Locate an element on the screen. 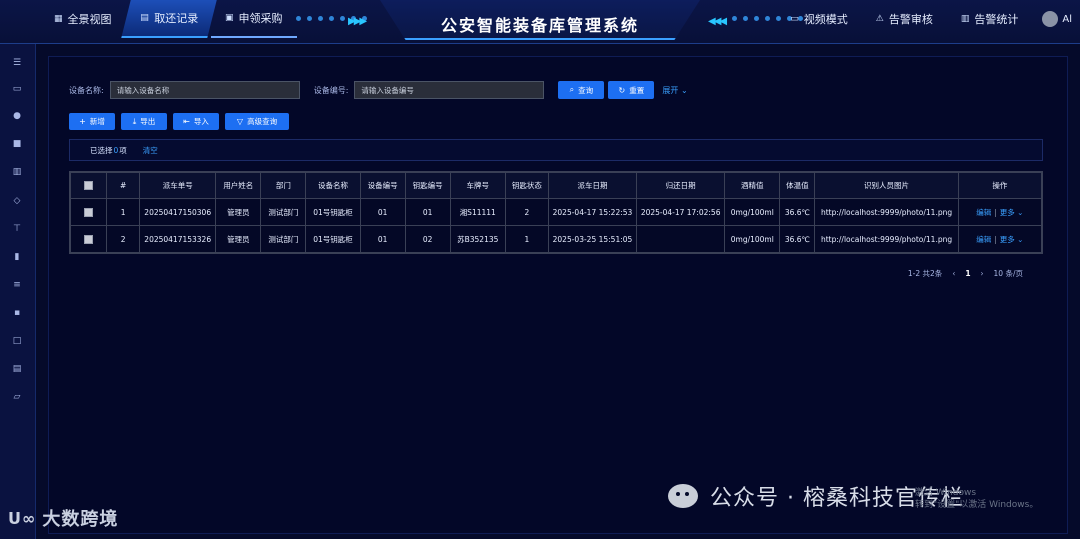  record-icon: ● is located at coordinates (17, 116).